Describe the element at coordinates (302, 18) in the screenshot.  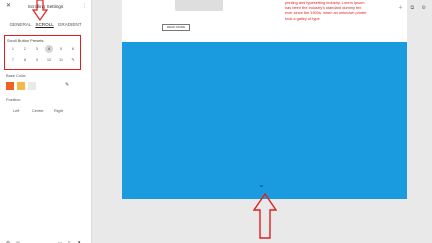
I see `red-line: took a galley of type` at that location.